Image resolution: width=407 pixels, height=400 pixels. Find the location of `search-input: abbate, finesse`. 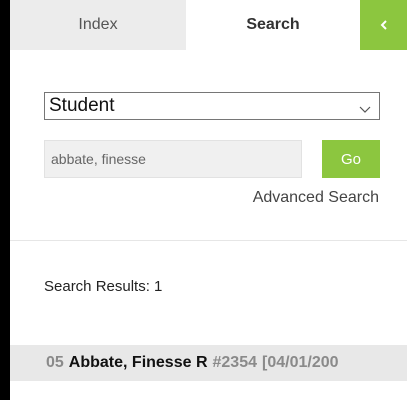

search-input: abbate, finesse is located at coordinates (173, 159).